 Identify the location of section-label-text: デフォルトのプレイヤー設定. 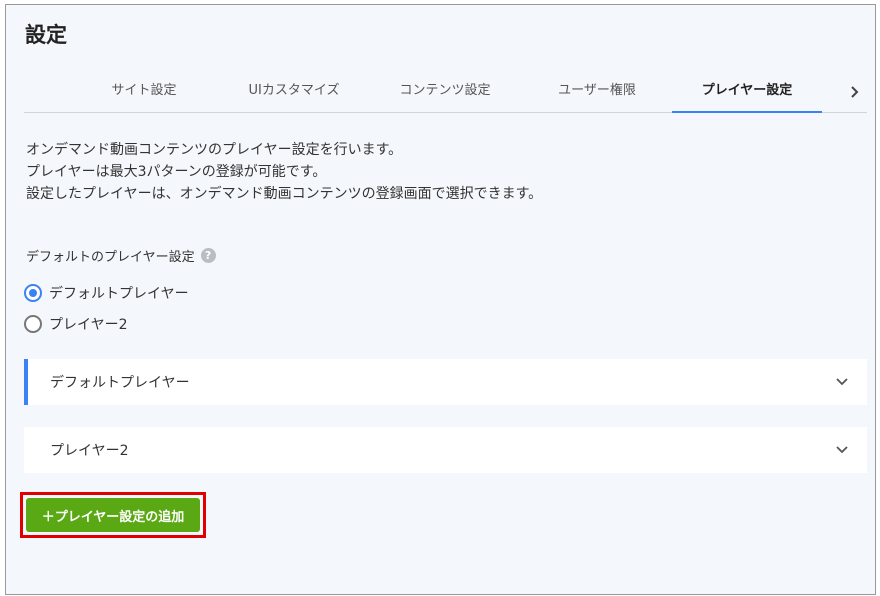
(110, 257).